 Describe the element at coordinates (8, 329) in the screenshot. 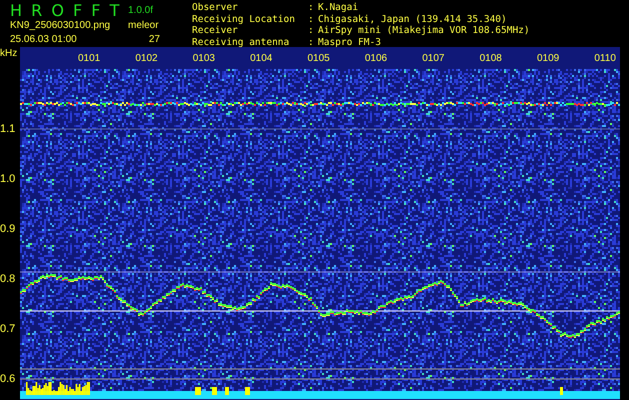

I see `frequency-label: 0.7` at that location.